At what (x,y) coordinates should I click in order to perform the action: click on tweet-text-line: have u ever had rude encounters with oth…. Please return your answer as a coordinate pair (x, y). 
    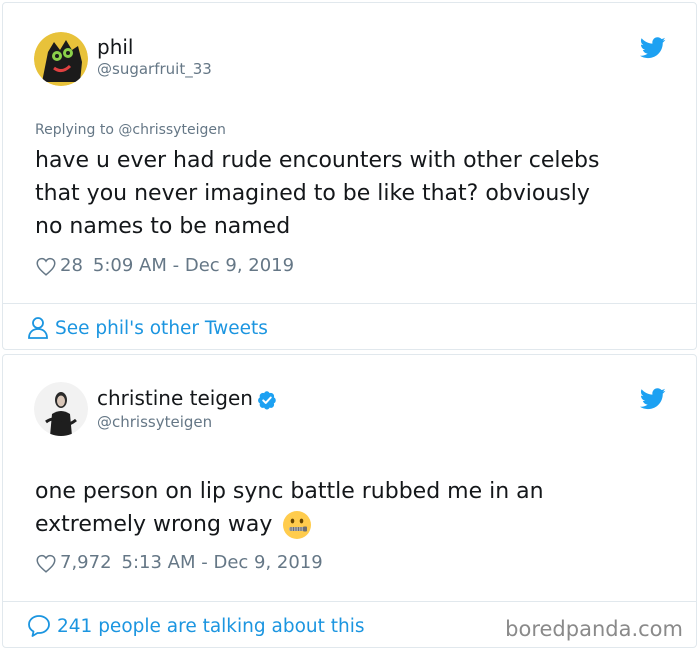
    Looking at the image, I should click on (317, 160).